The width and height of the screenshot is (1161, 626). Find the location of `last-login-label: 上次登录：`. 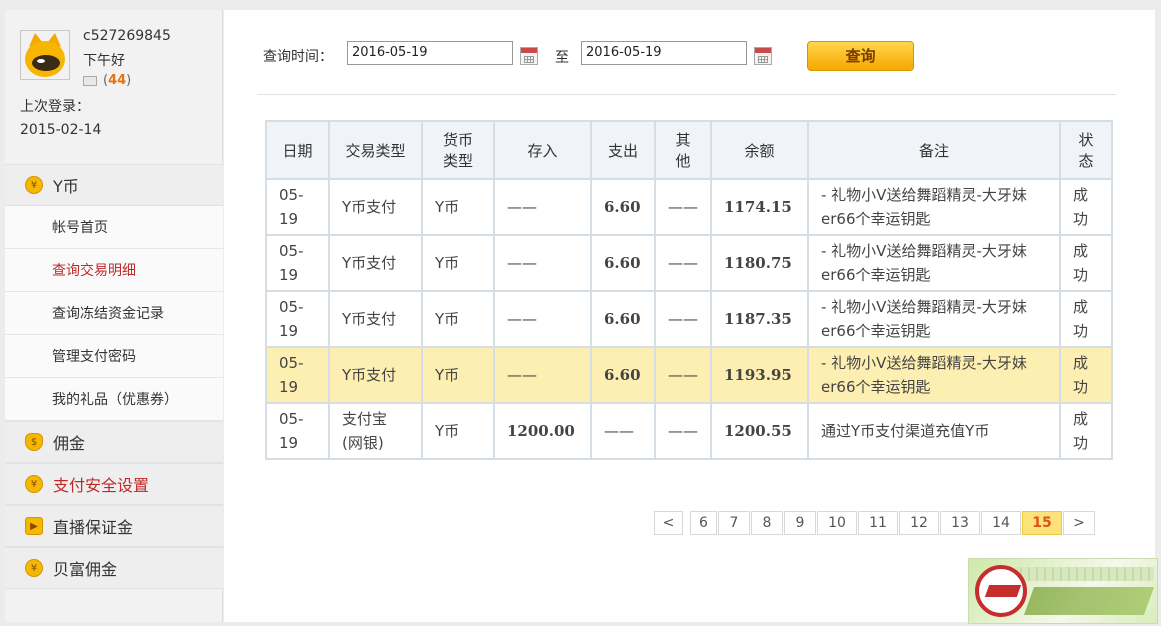

last-login-label: 上次登录： is located at coordinates (55, 107).